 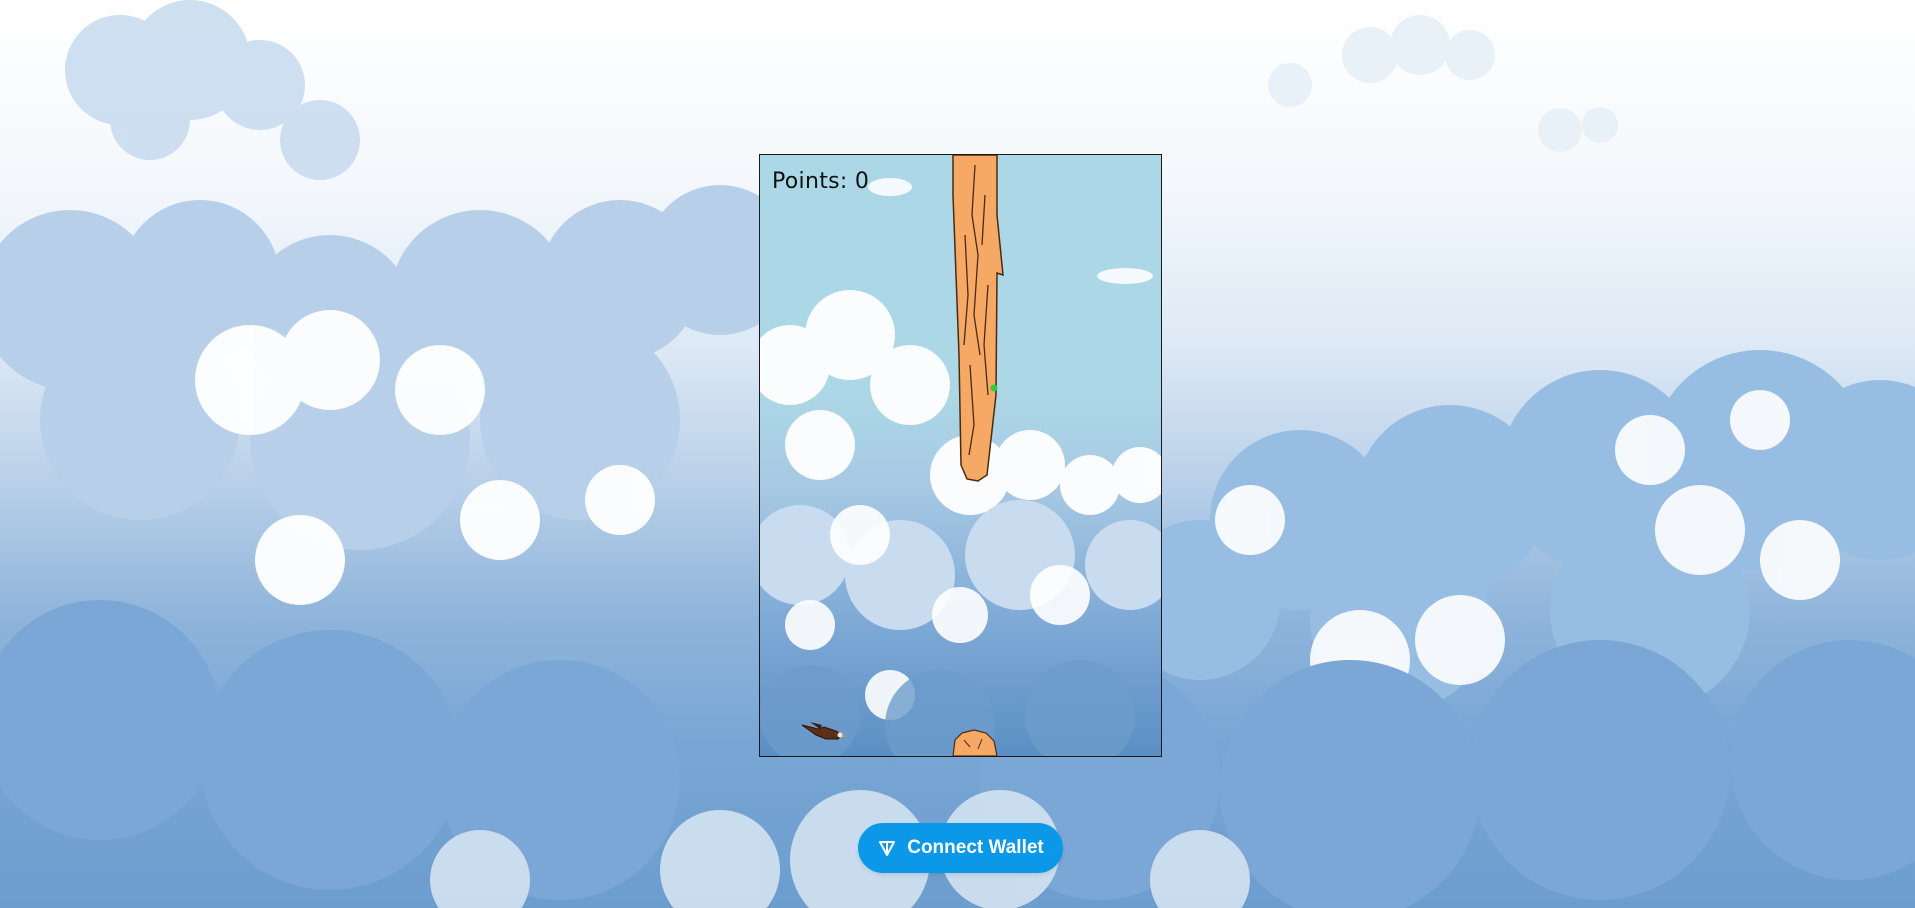 What do you see at coordinates (821, 181) in the screenshot?
I see `points-counter: Points: 0` at bounding box center [821, 181].